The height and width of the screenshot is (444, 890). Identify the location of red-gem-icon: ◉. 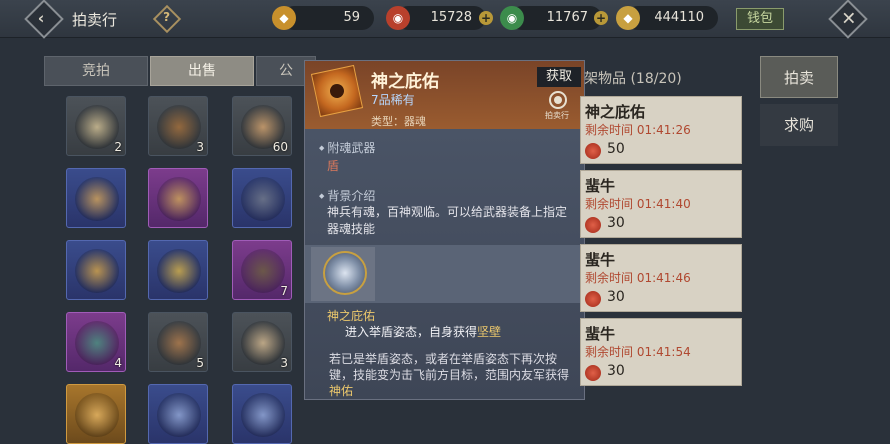
(398, 18).